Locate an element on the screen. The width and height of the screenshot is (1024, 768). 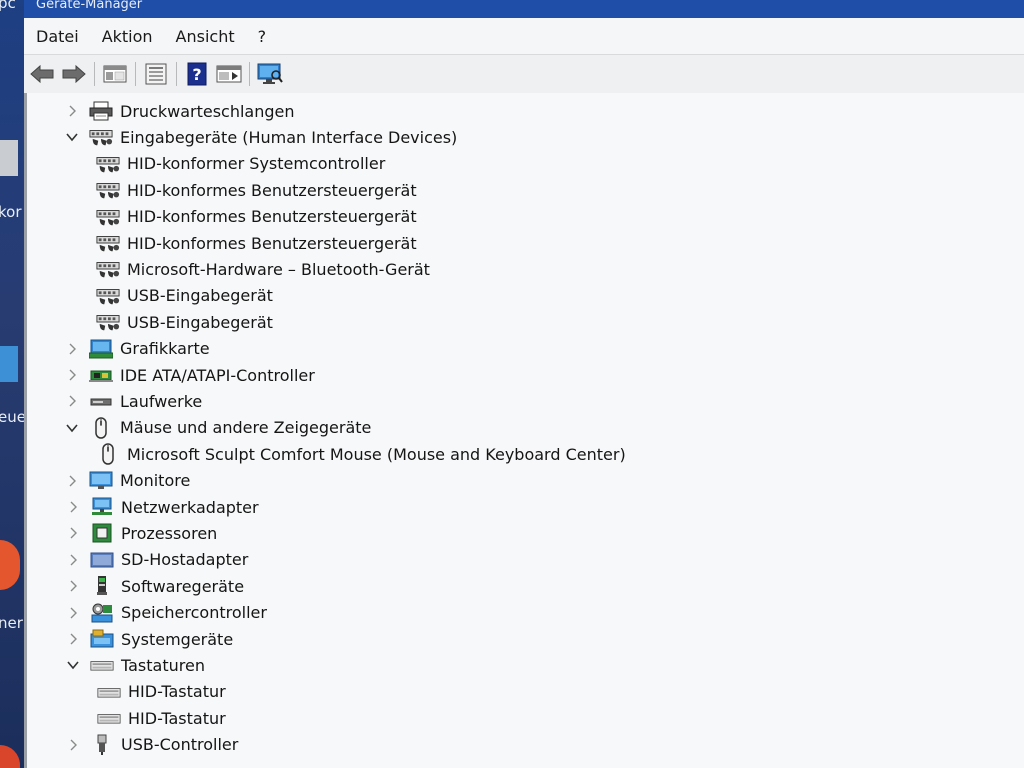
device-category: SD-Hostadapter is located at coordinates (157, 560).